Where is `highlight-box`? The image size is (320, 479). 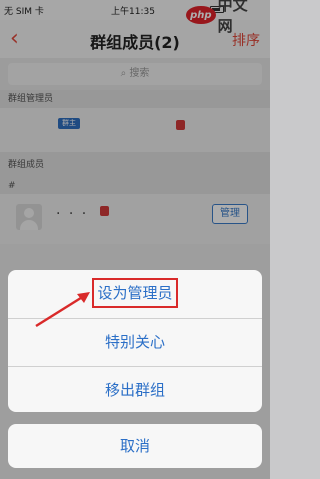 highlight-box is located at coordinates (135, 293).